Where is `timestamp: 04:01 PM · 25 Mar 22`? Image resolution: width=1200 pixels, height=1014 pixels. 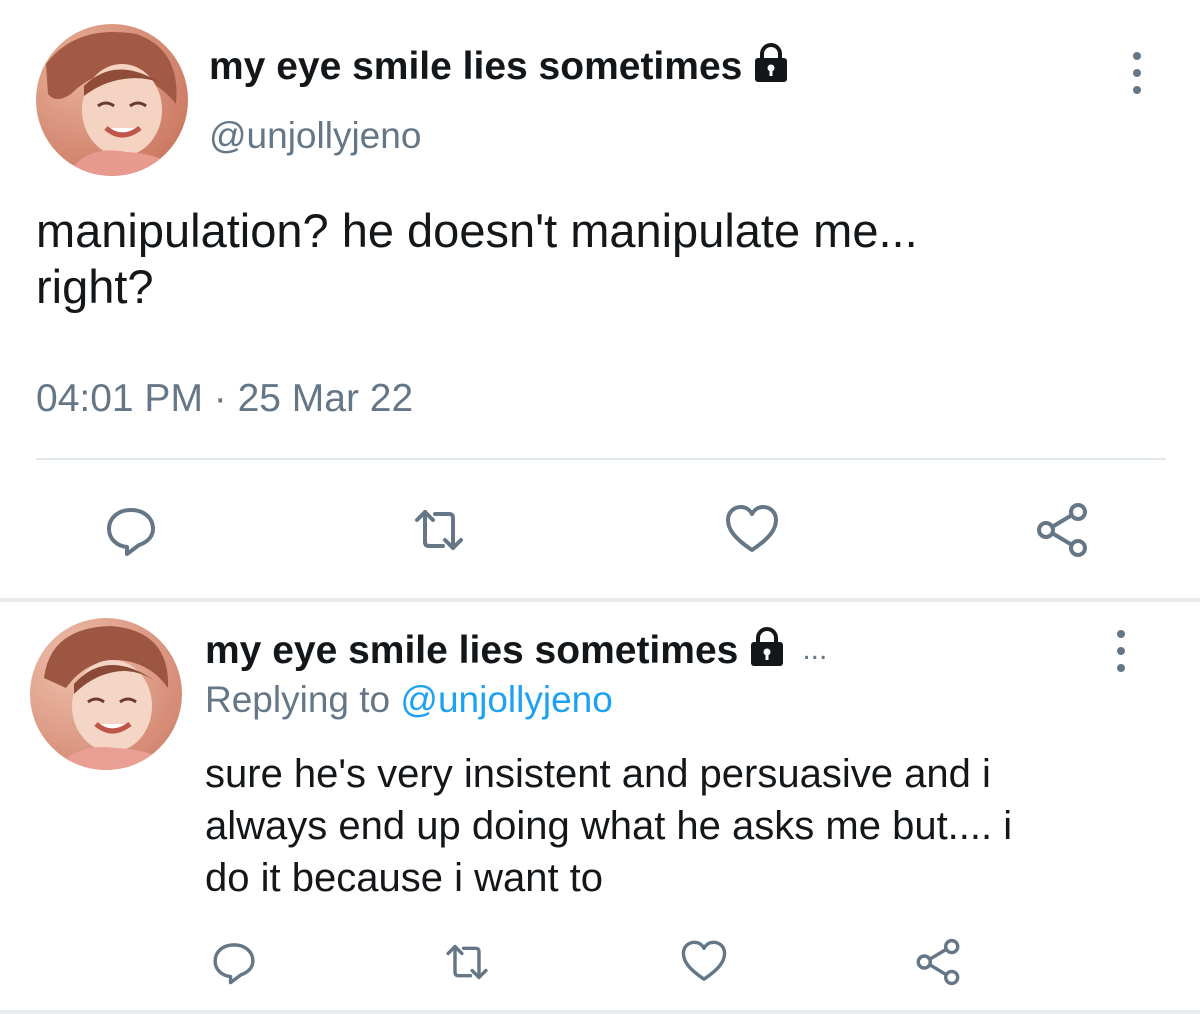
timestamp: 04:01 PM · 25 Mar 22 is located at coordinates (224, 399).